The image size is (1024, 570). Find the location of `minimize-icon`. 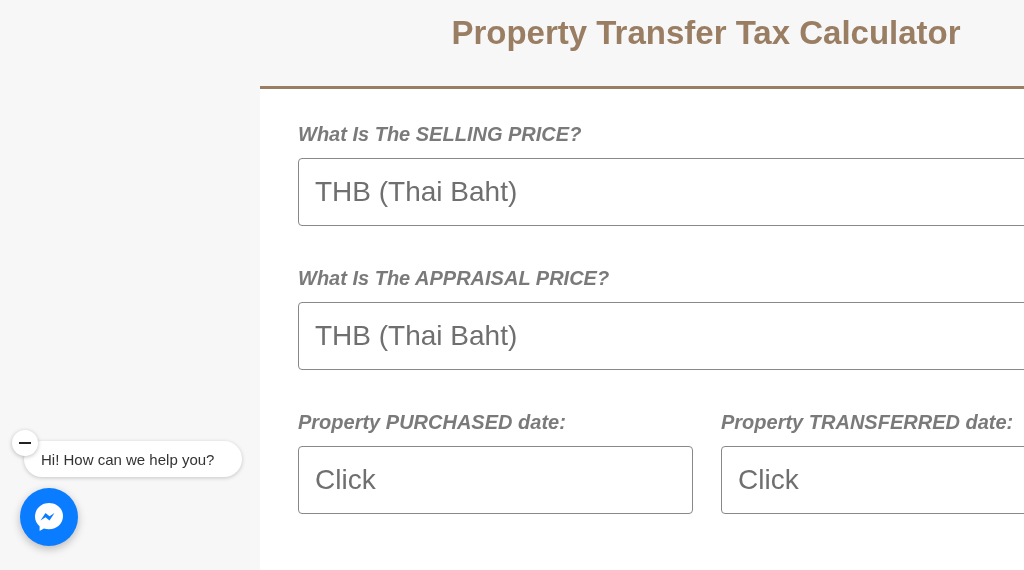

minimize-icon is located at coordinates (25, 443).